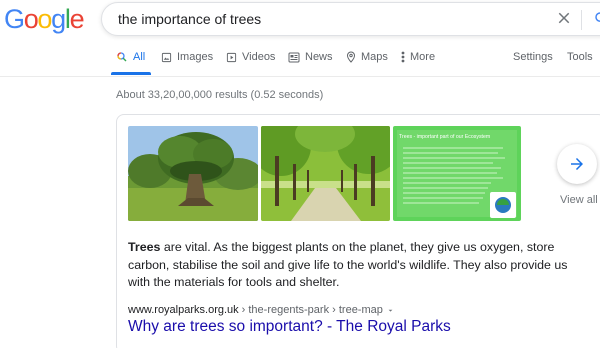 This screenshot has width=600, height=348. I want to click on tab-label: All, so click(139, 57).